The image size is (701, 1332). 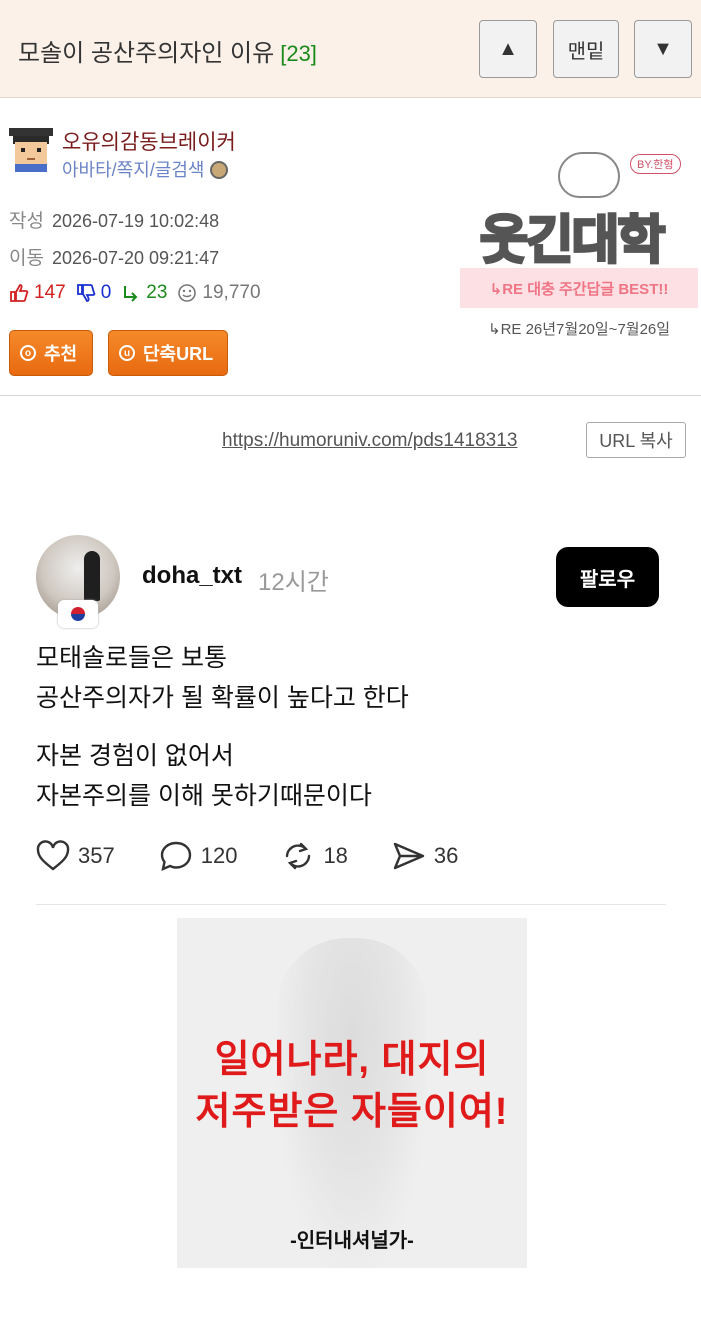 I want to click on top-bar: 모솔이 공산주의자인 이유 [23] ▲ 맨밑 ▼, so click(x=350, y=49).